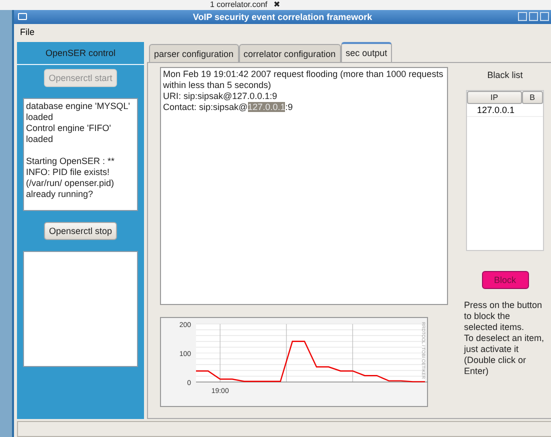 Image resolution: width=551 pixels, height=437 pixels. What do you see at coordinates (289, 53) in the screenshot?
I see `tab: correlator configuration` at bounding box center [289, 53].